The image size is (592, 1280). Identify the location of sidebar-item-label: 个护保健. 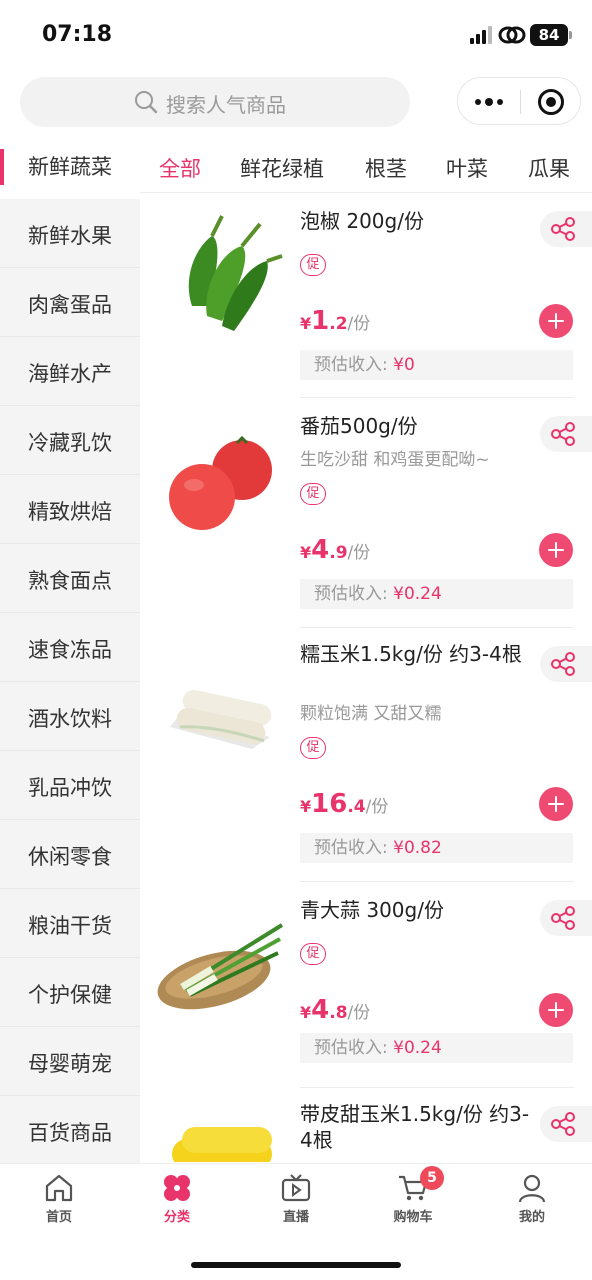
(70, 995).